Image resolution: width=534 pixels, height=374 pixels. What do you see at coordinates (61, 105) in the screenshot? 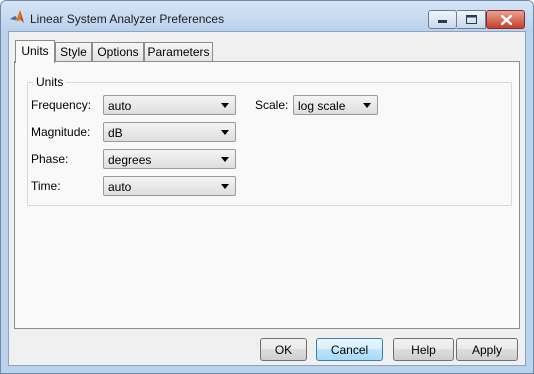
I see `frequency-label: Frequency:` at bounding box center [61, 105].